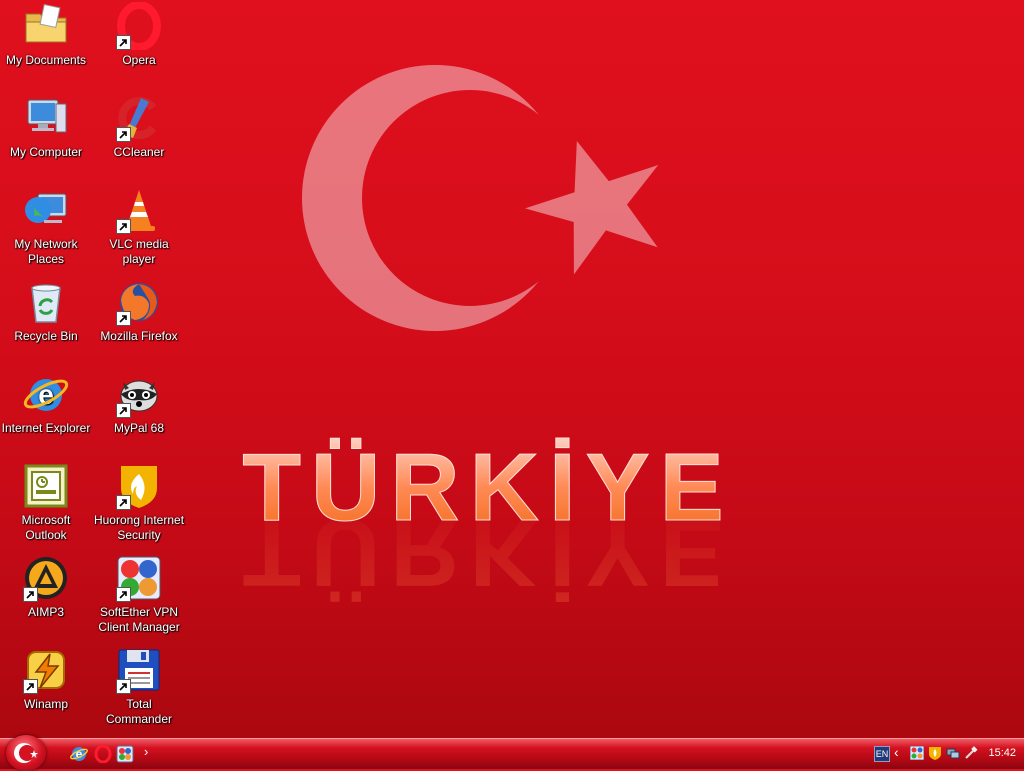  What do you see at coordinates (971, 753) in the screenshot?
I see `tools-tray-icon` at bounding box center [971, 753].